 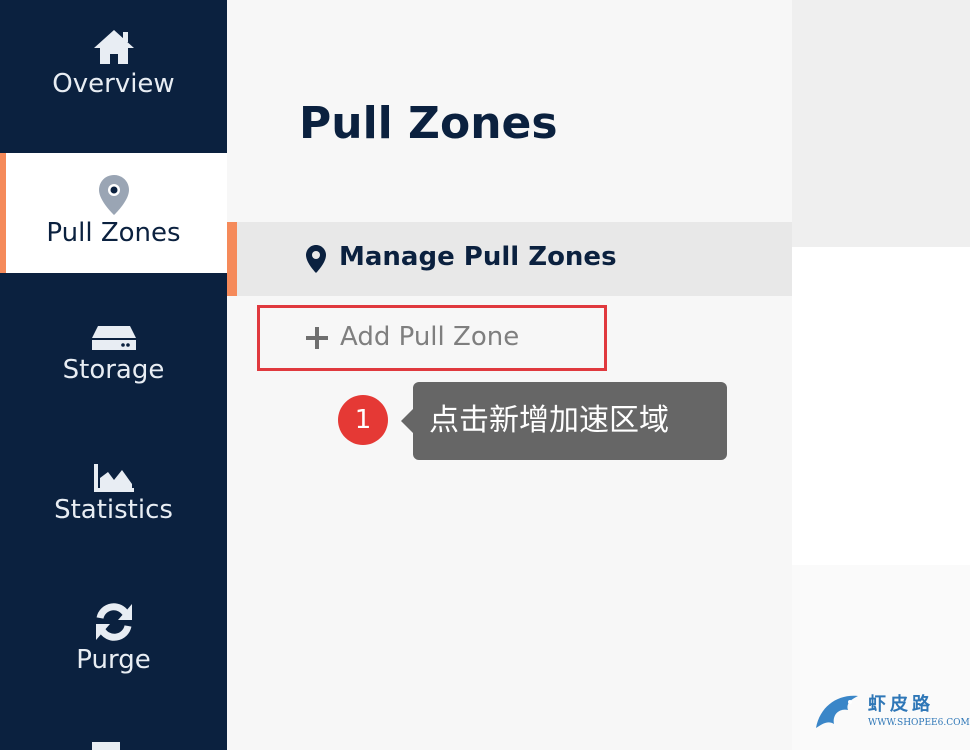 What do you see at coordinates (106, 746) in the screenshot?
I see `next-item-icon` at bounding box center [106, 746].